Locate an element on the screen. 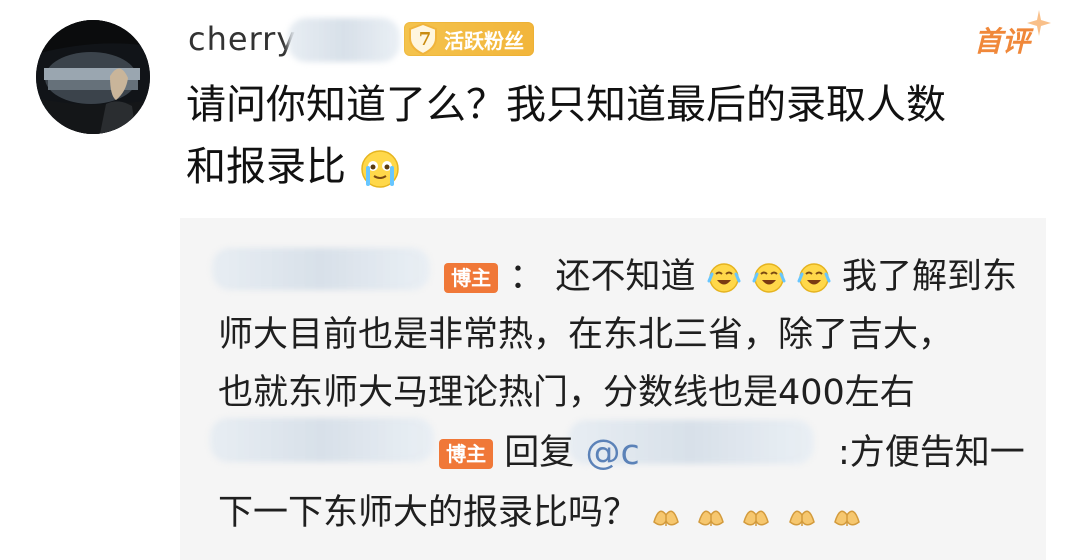  username-area: cherry is located at coordinates (298, 36).